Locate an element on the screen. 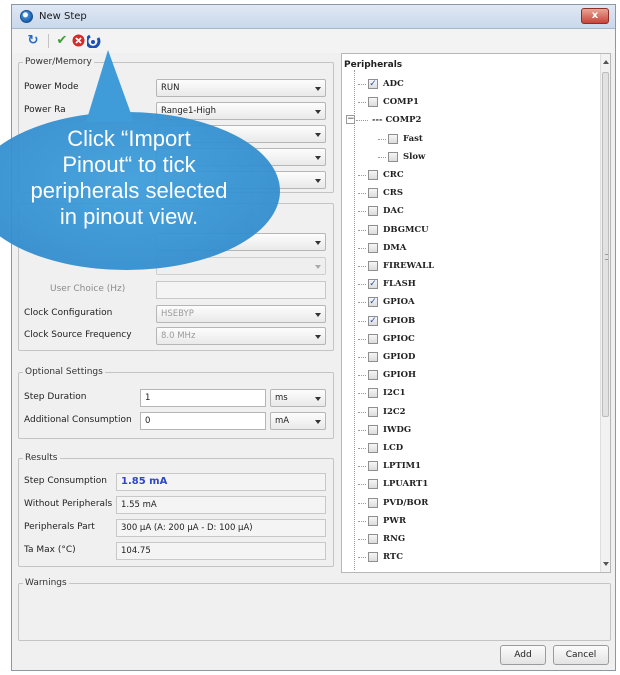  tree-item: DMA is located at coordinates (458, 248).